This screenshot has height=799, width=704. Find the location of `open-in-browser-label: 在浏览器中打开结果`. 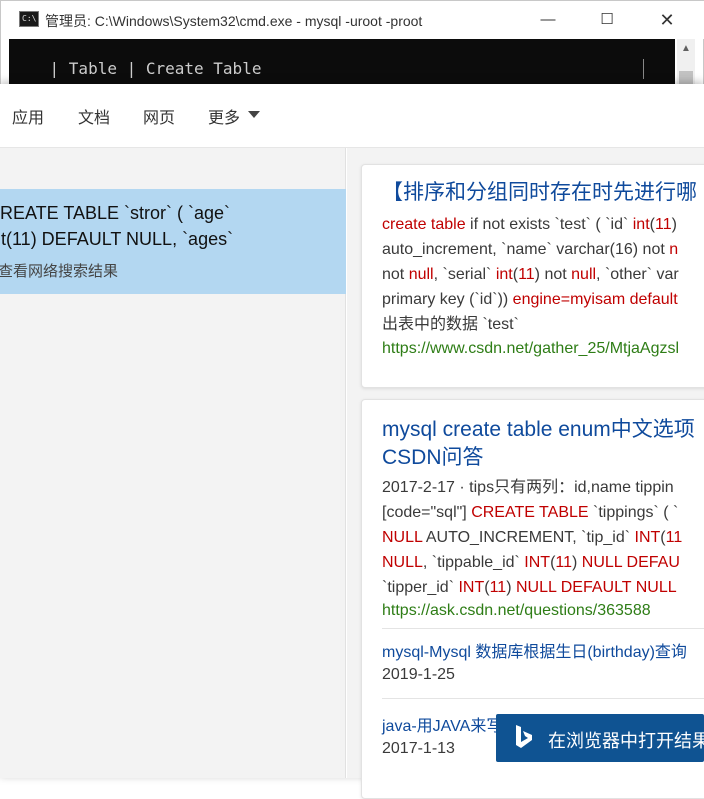

open-in-browser-label: 在浏览器中打开结果 is located at coordinates (626, 741).